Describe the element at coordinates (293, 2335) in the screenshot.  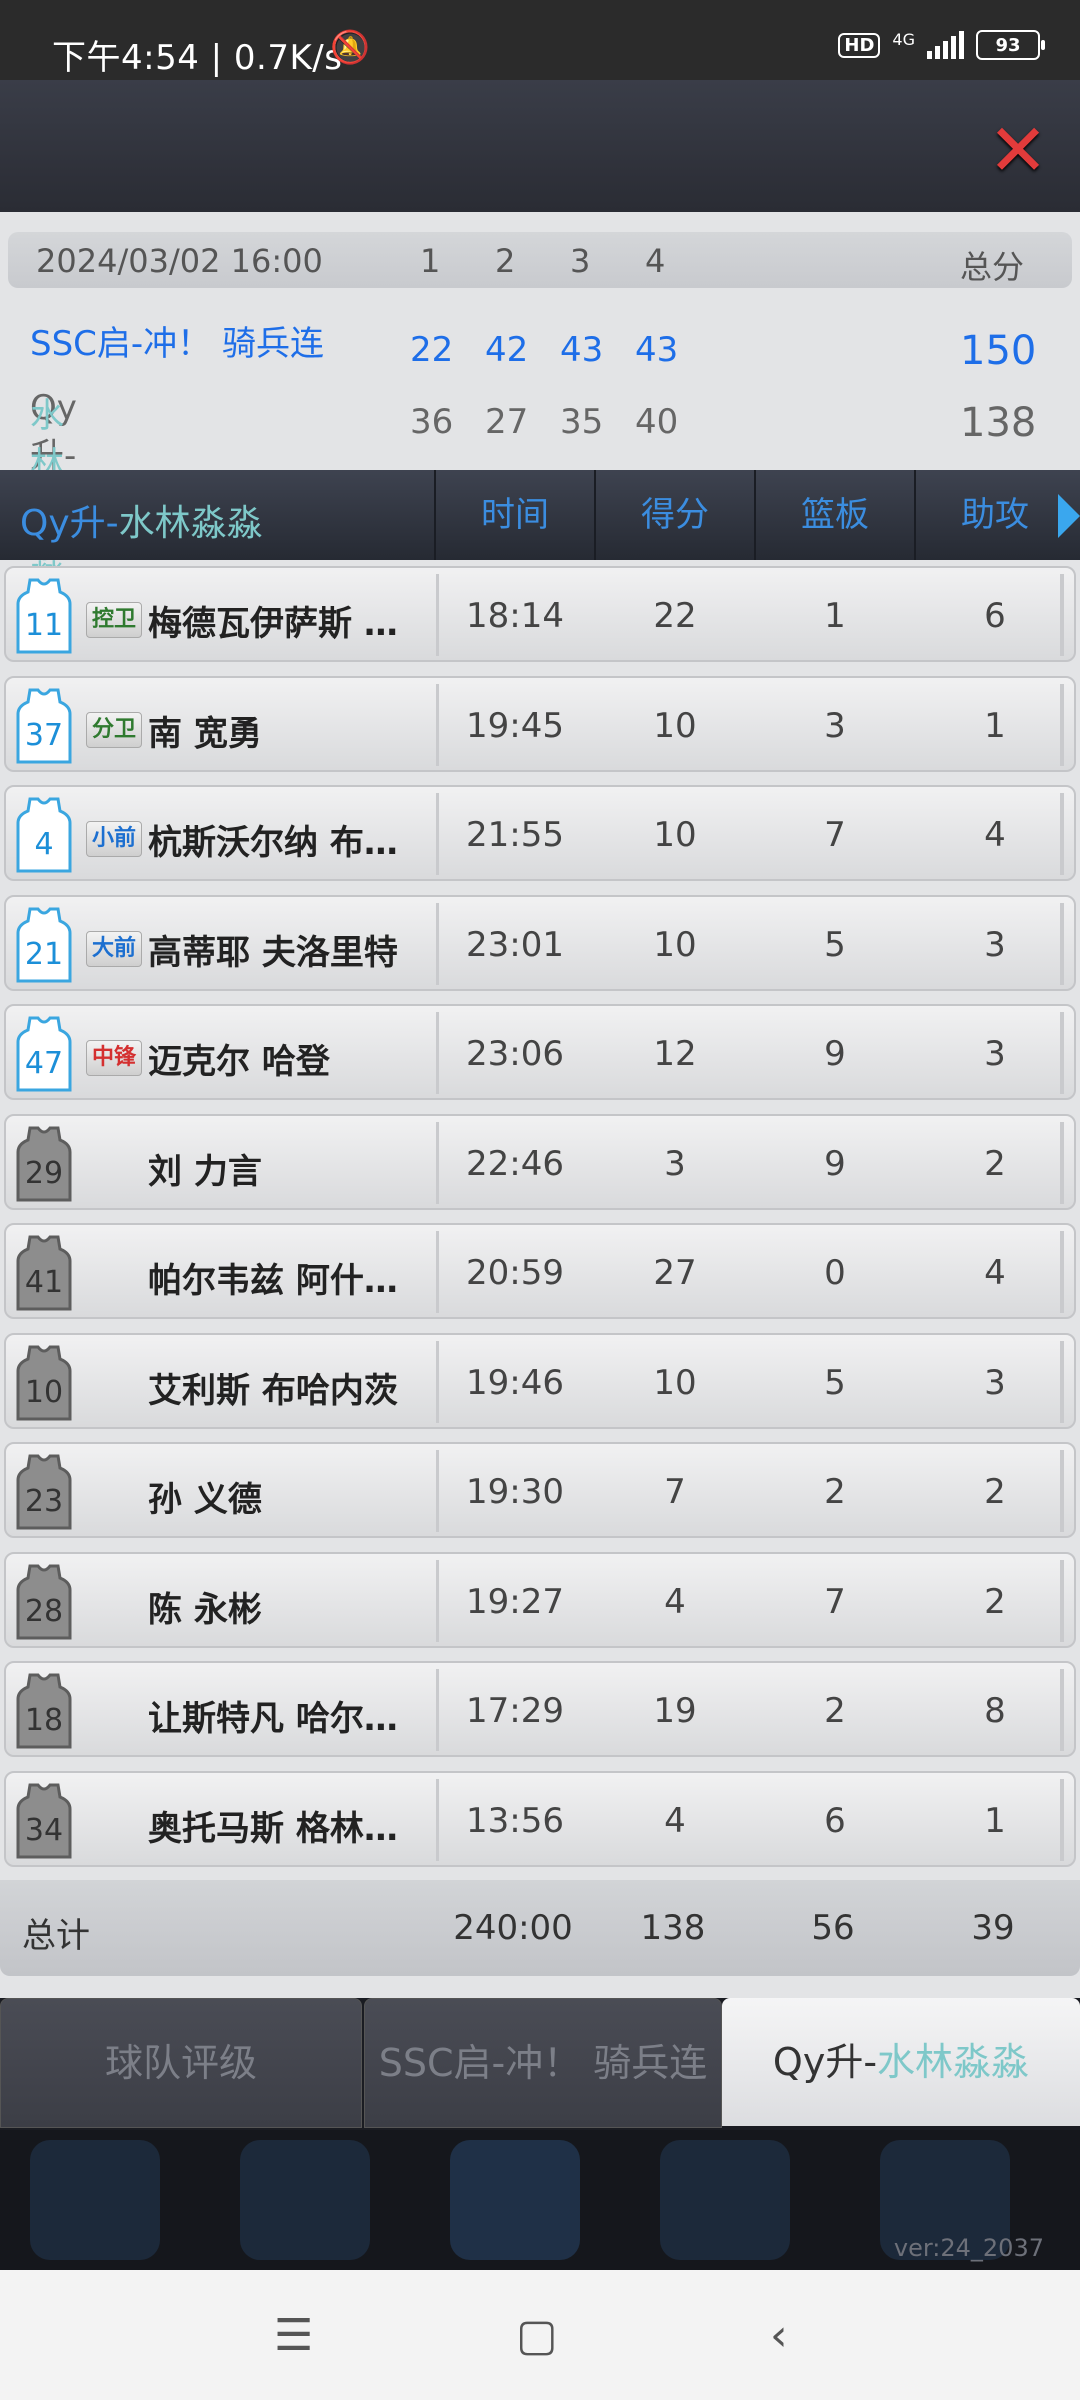
I see `menu-icon: ☰` at that location.